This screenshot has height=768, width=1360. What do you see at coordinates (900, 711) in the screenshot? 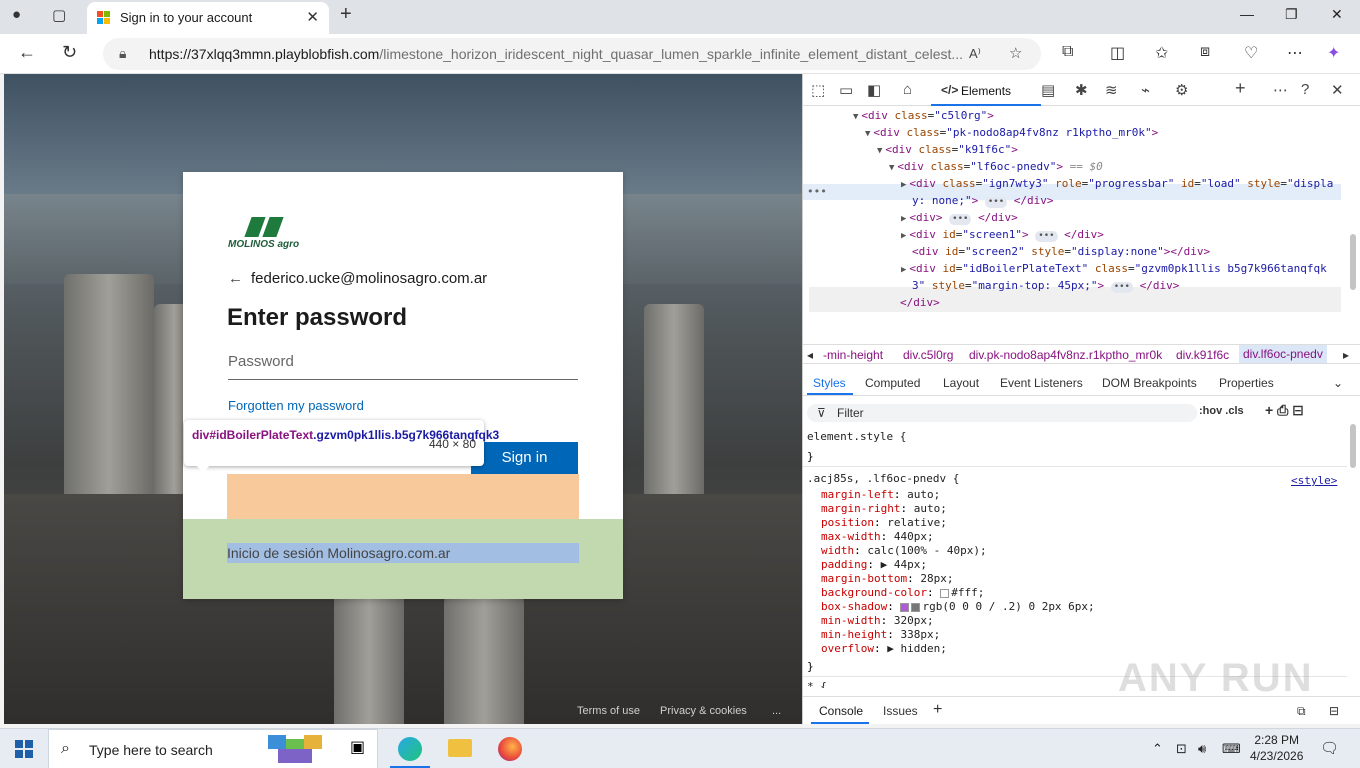
I see `tab-issues: Issues` at bounding box center [900, 711].